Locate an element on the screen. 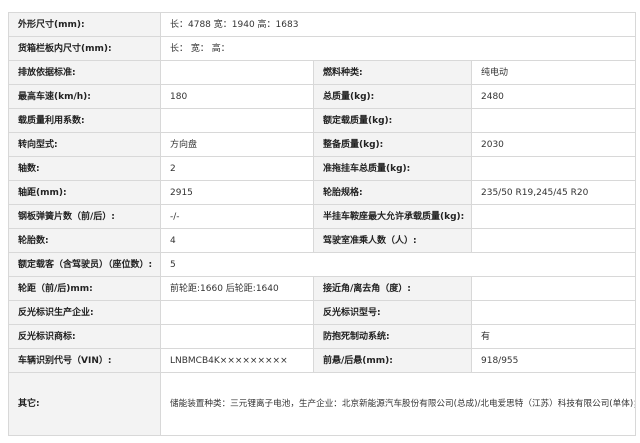 This screenshot has height=443, width=640. spec-label: 接近角/离去角（度）: is located at coordinates (392, 288).